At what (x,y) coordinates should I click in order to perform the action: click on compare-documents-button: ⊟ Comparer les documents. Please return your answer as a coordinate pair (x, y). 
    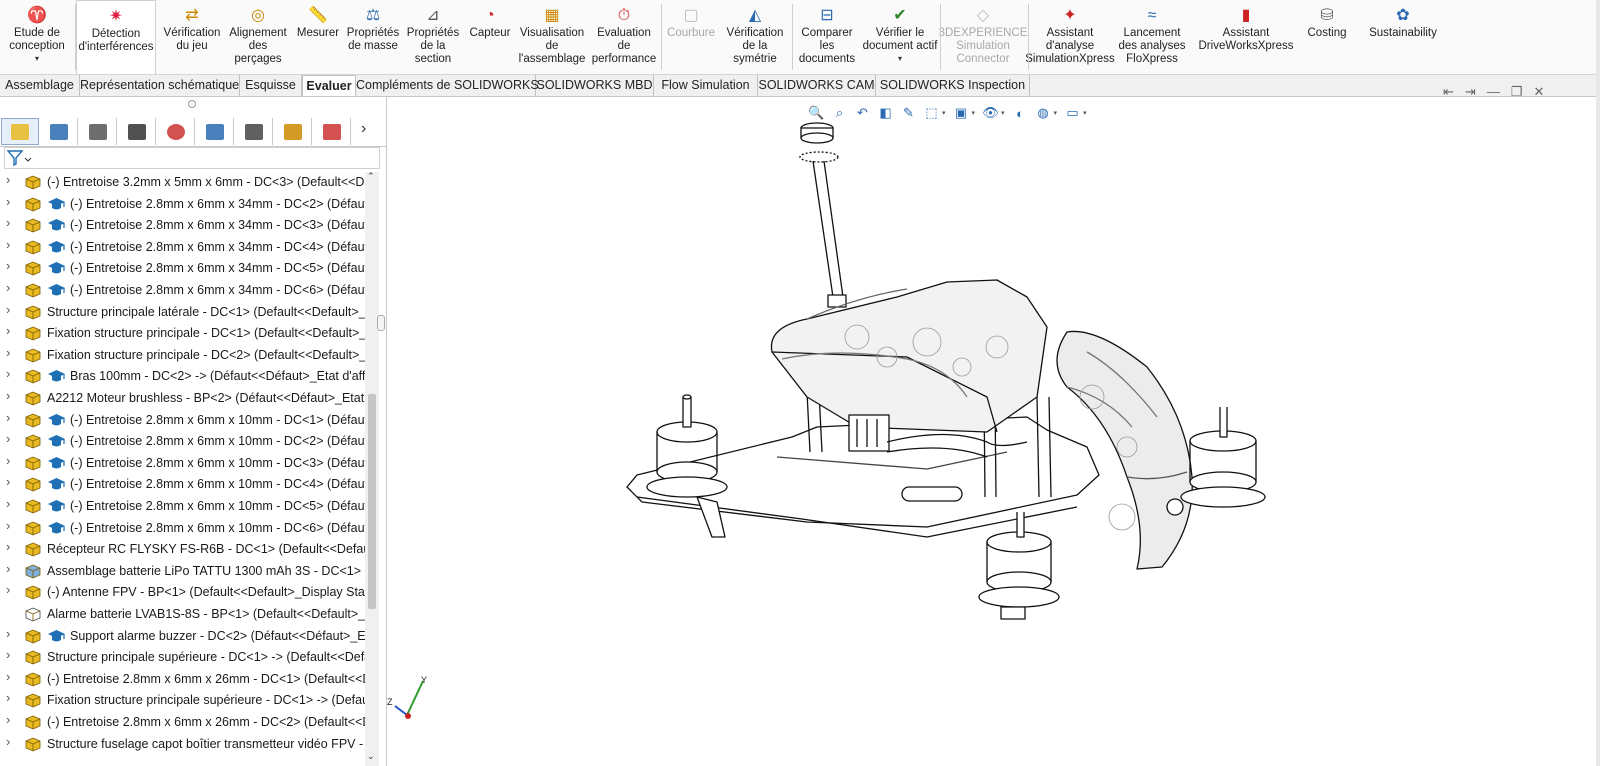
    Looking at the image, I should click on (827, 37).